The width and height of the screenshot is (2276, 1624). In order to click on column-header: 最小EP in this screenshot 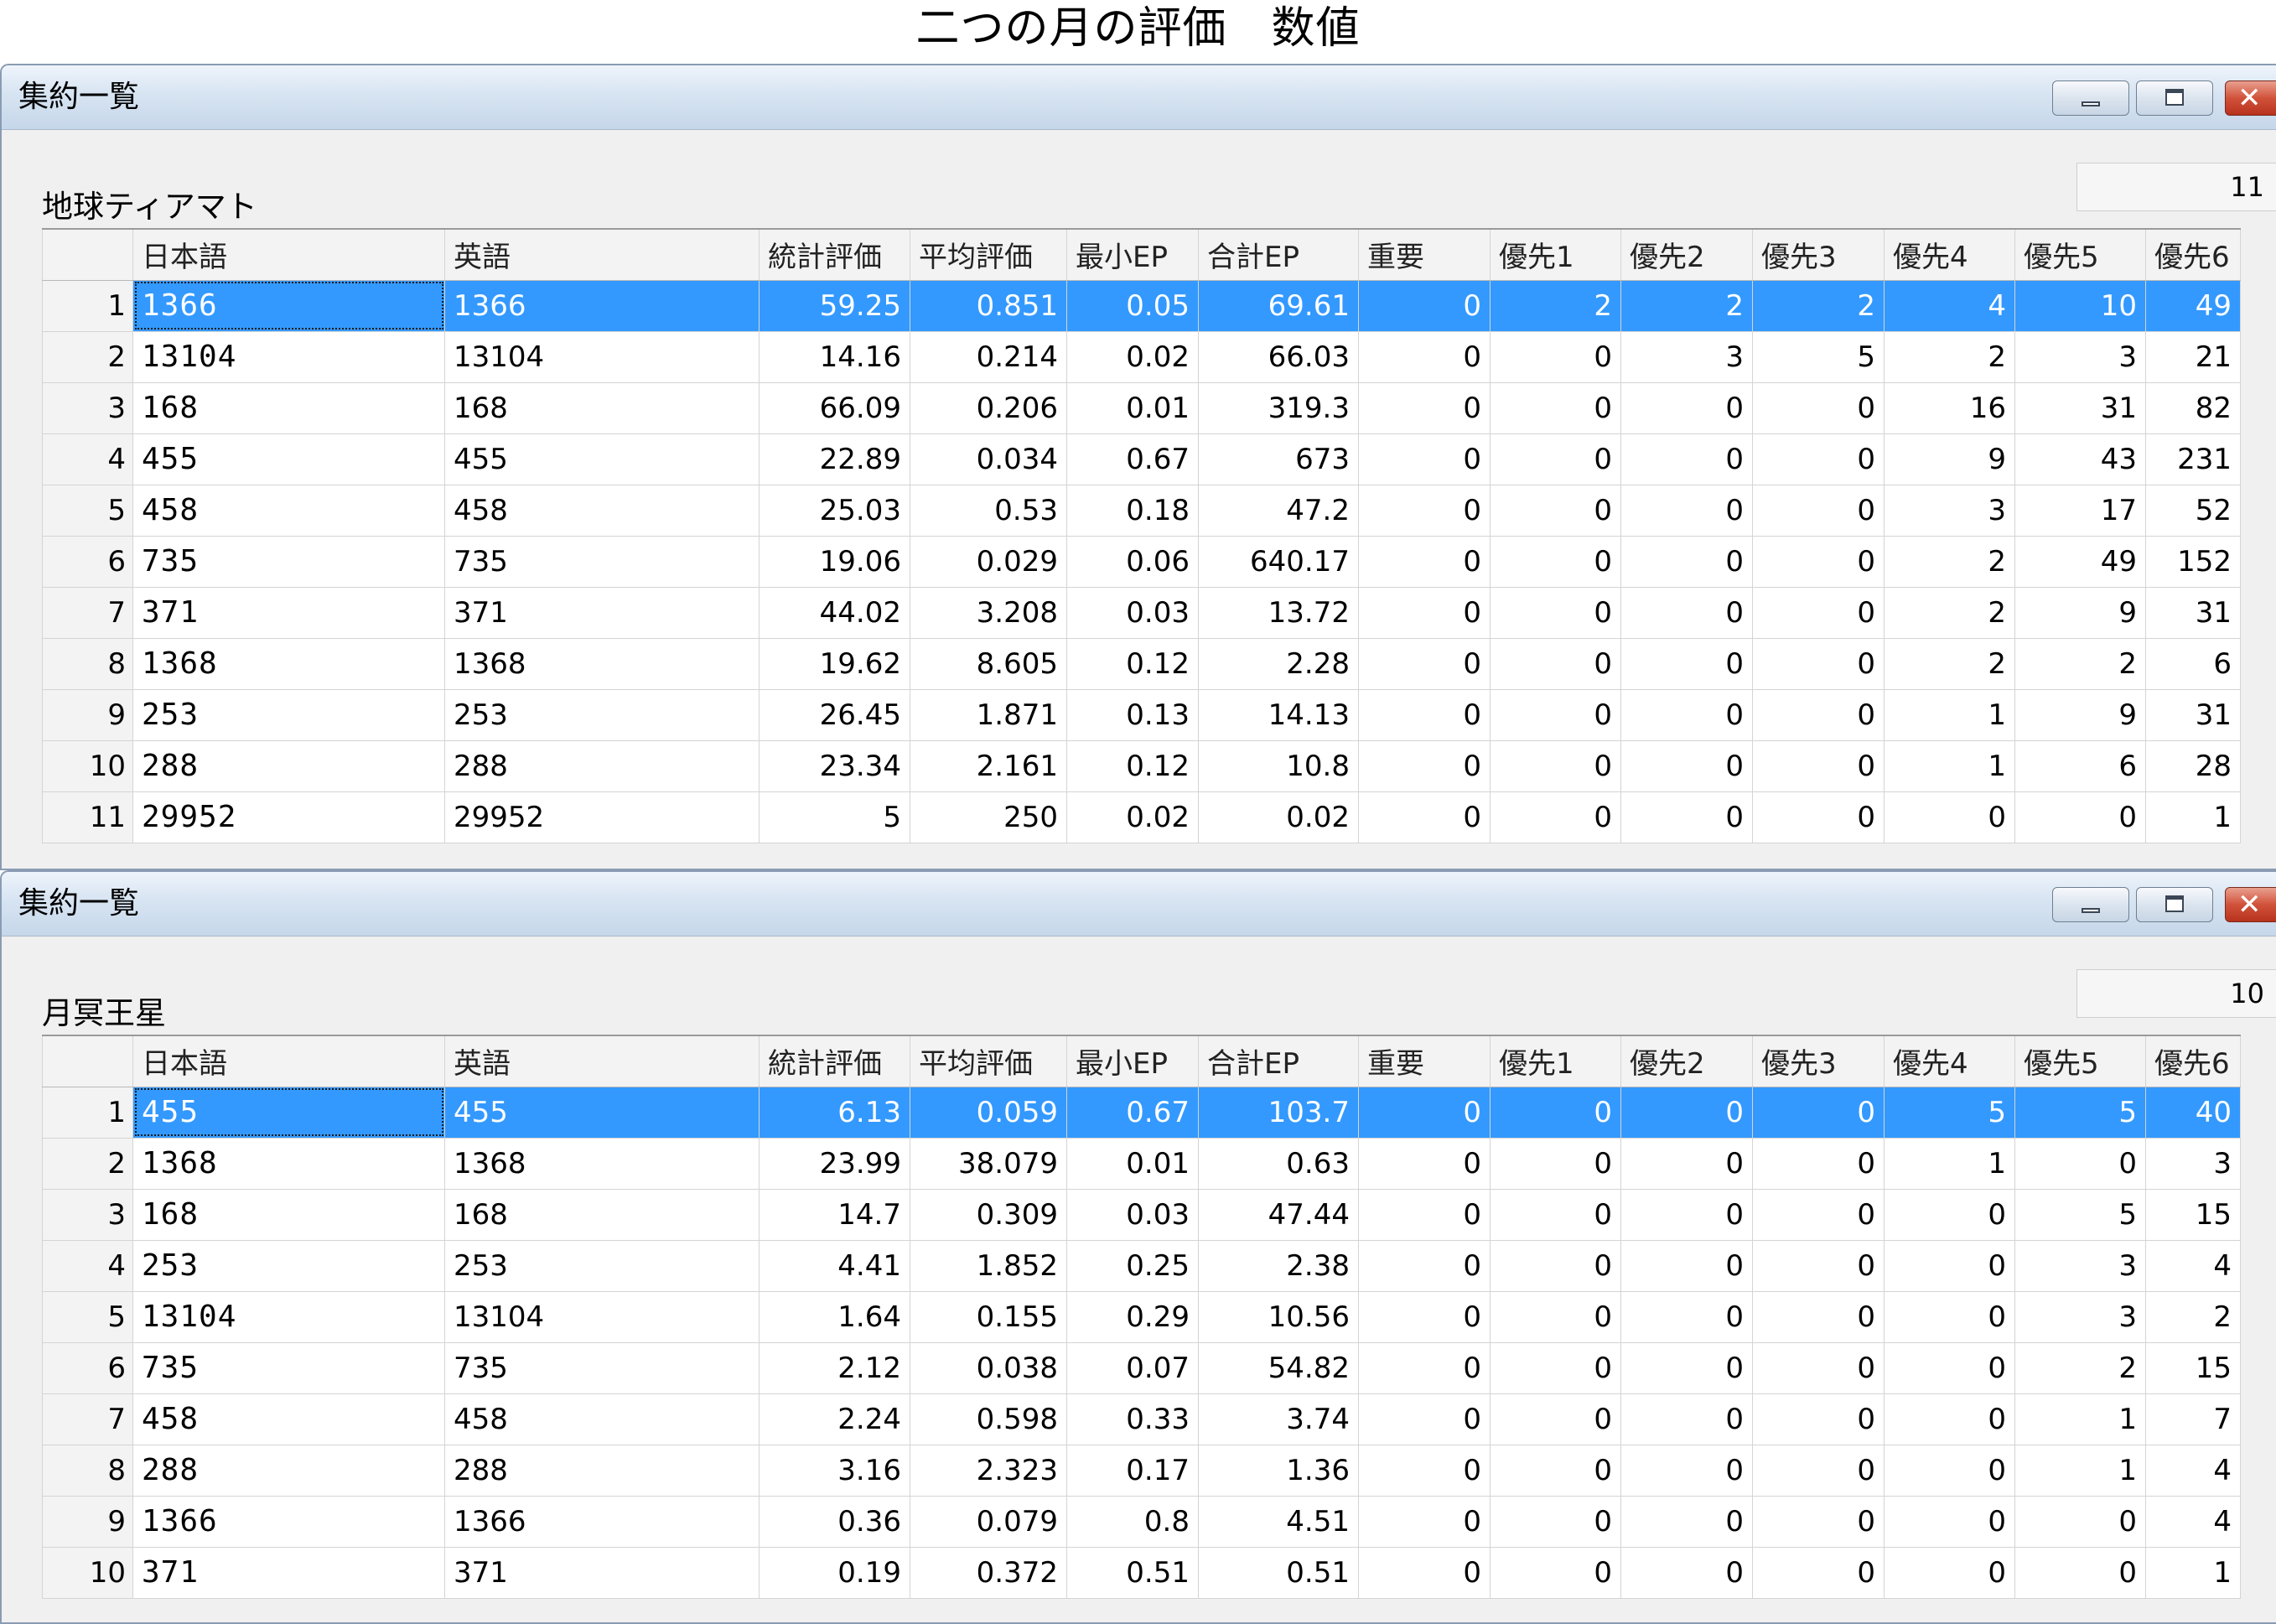, I will do `click(1132, 1061)`.